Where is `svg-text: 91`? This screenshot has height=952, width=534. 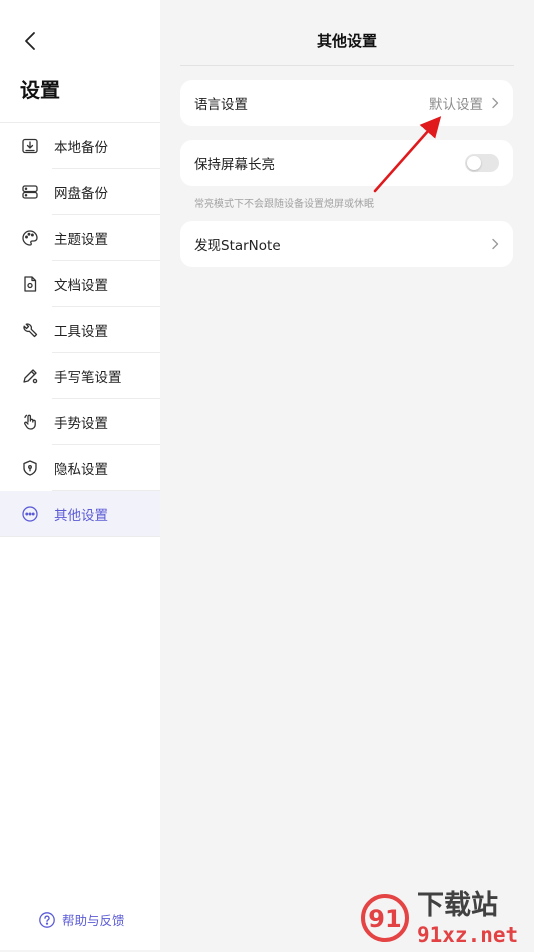 svg-text: 91 is located at coordinates (384, 919).